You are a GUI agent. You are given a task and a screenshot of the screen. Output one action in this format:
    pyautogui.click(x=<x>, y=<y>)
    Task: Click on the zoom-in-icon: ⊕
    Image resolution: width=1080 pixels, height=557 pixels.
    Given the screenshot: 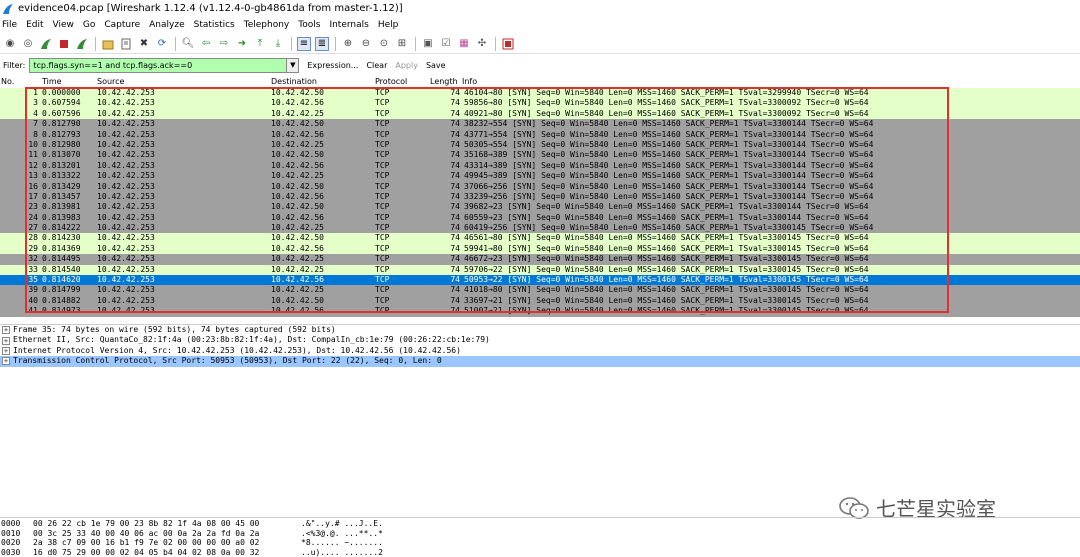 What is the action you would take?
    pyautogui.click(x=348, y=44)
    